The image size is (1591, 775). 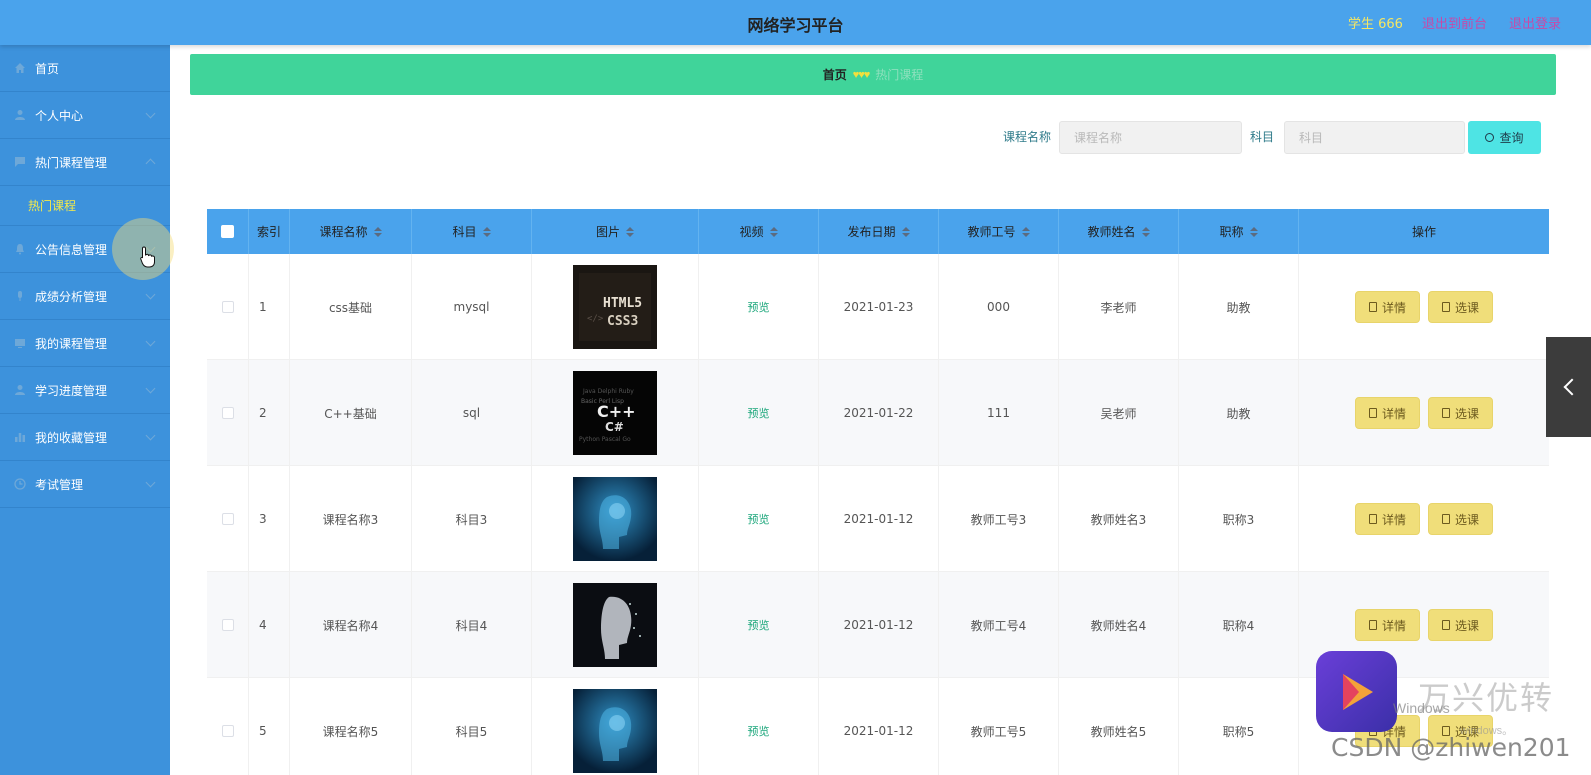 I want to click on logout-link: 退出登录, so click(x=1535, y=22).